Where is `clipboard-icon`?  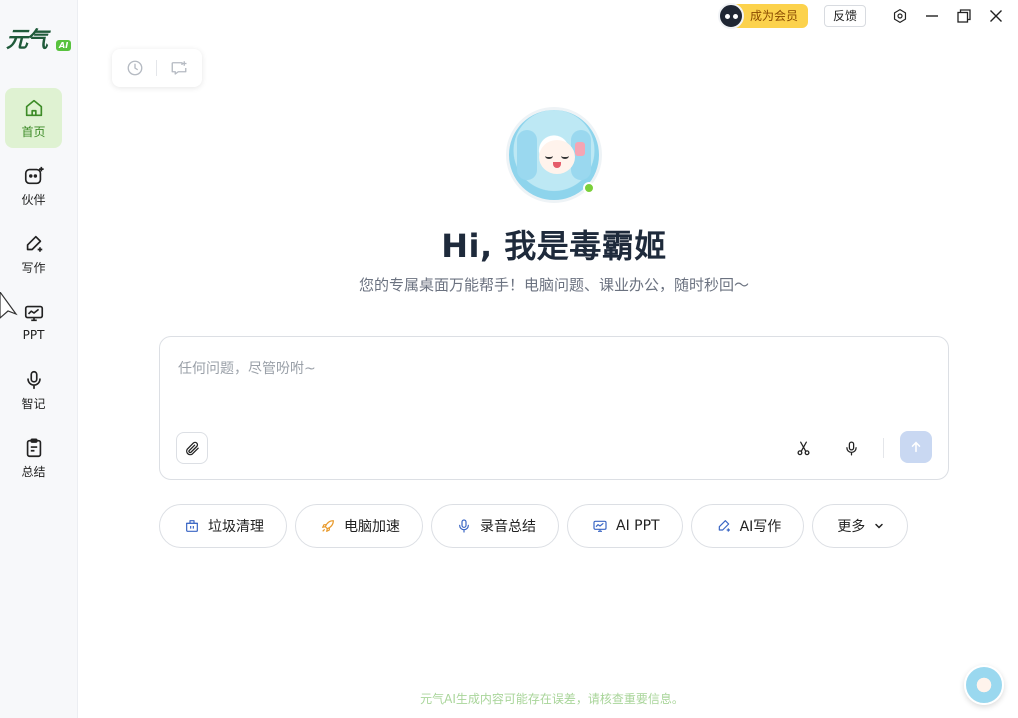 clipboard-icon is located at coordinates (33, 447).